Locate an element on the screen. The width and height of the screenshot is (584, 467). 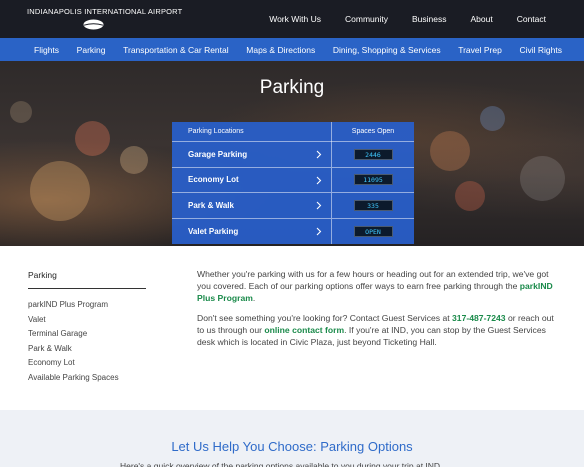
table-row: Park & Walk 335 is located at coordinates (293, 206).